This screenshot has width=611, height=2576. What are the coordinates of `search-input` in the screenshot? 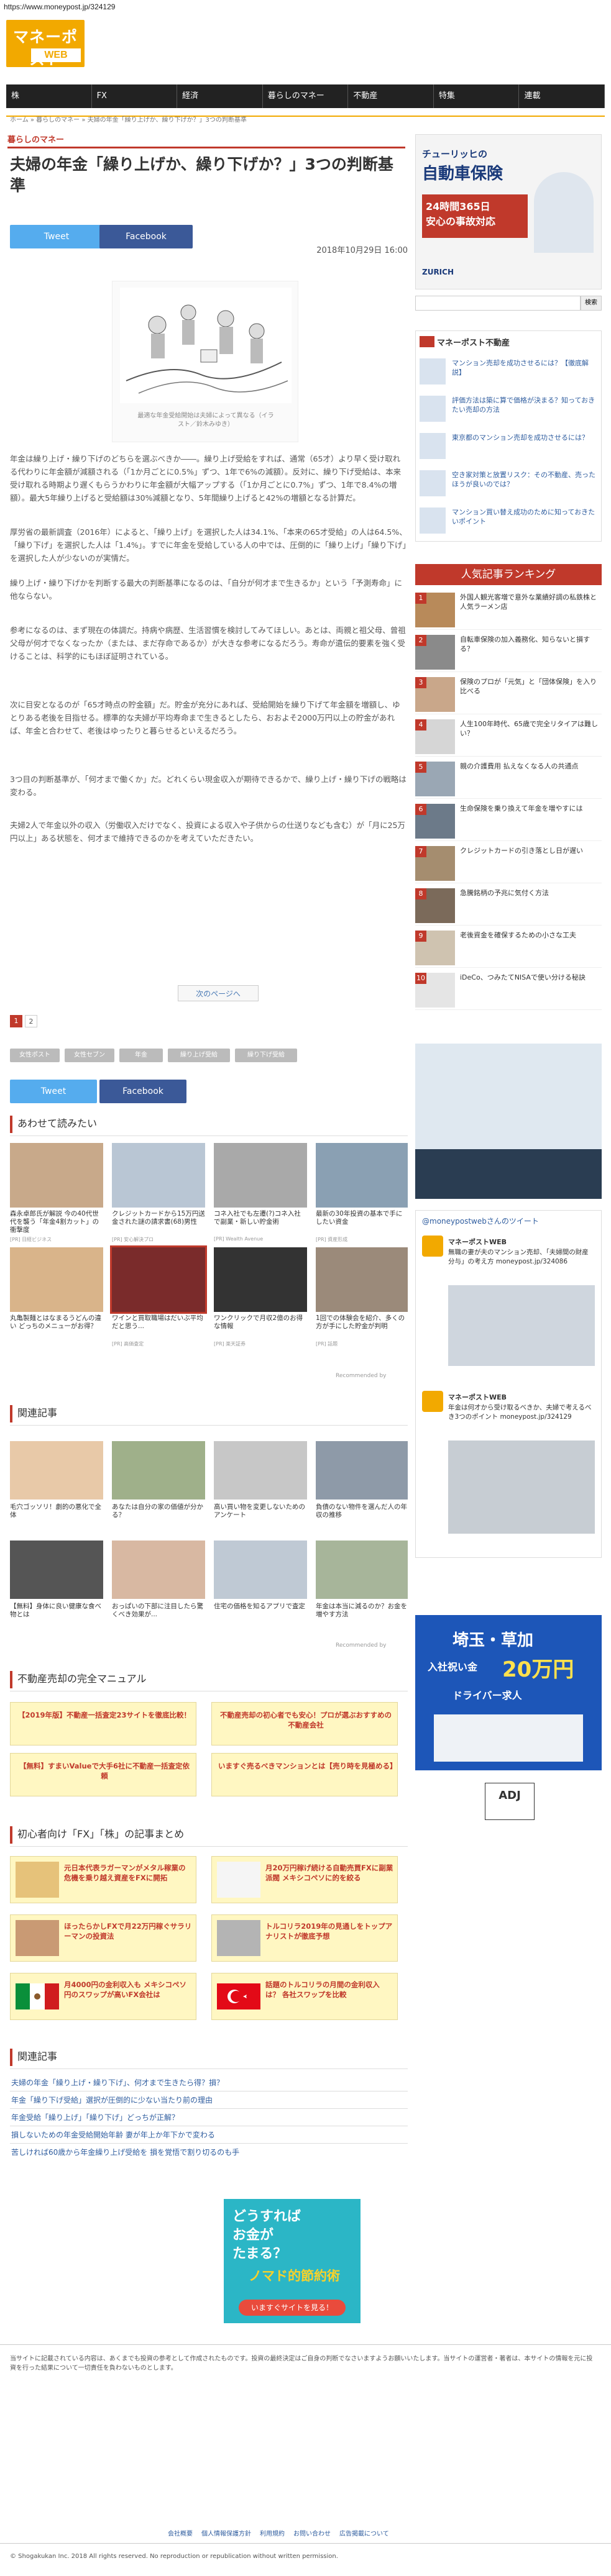 It's located at (498, 303).